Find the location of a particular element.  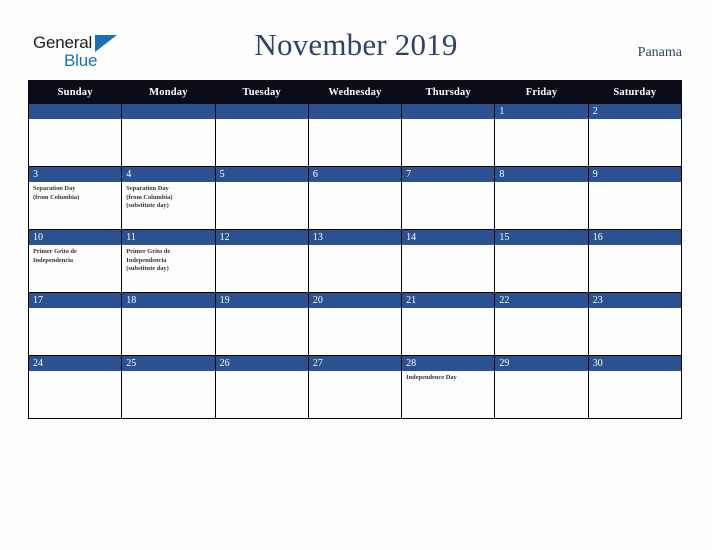

calendar-day-cell: 17 is located at coordinates (75, 324).